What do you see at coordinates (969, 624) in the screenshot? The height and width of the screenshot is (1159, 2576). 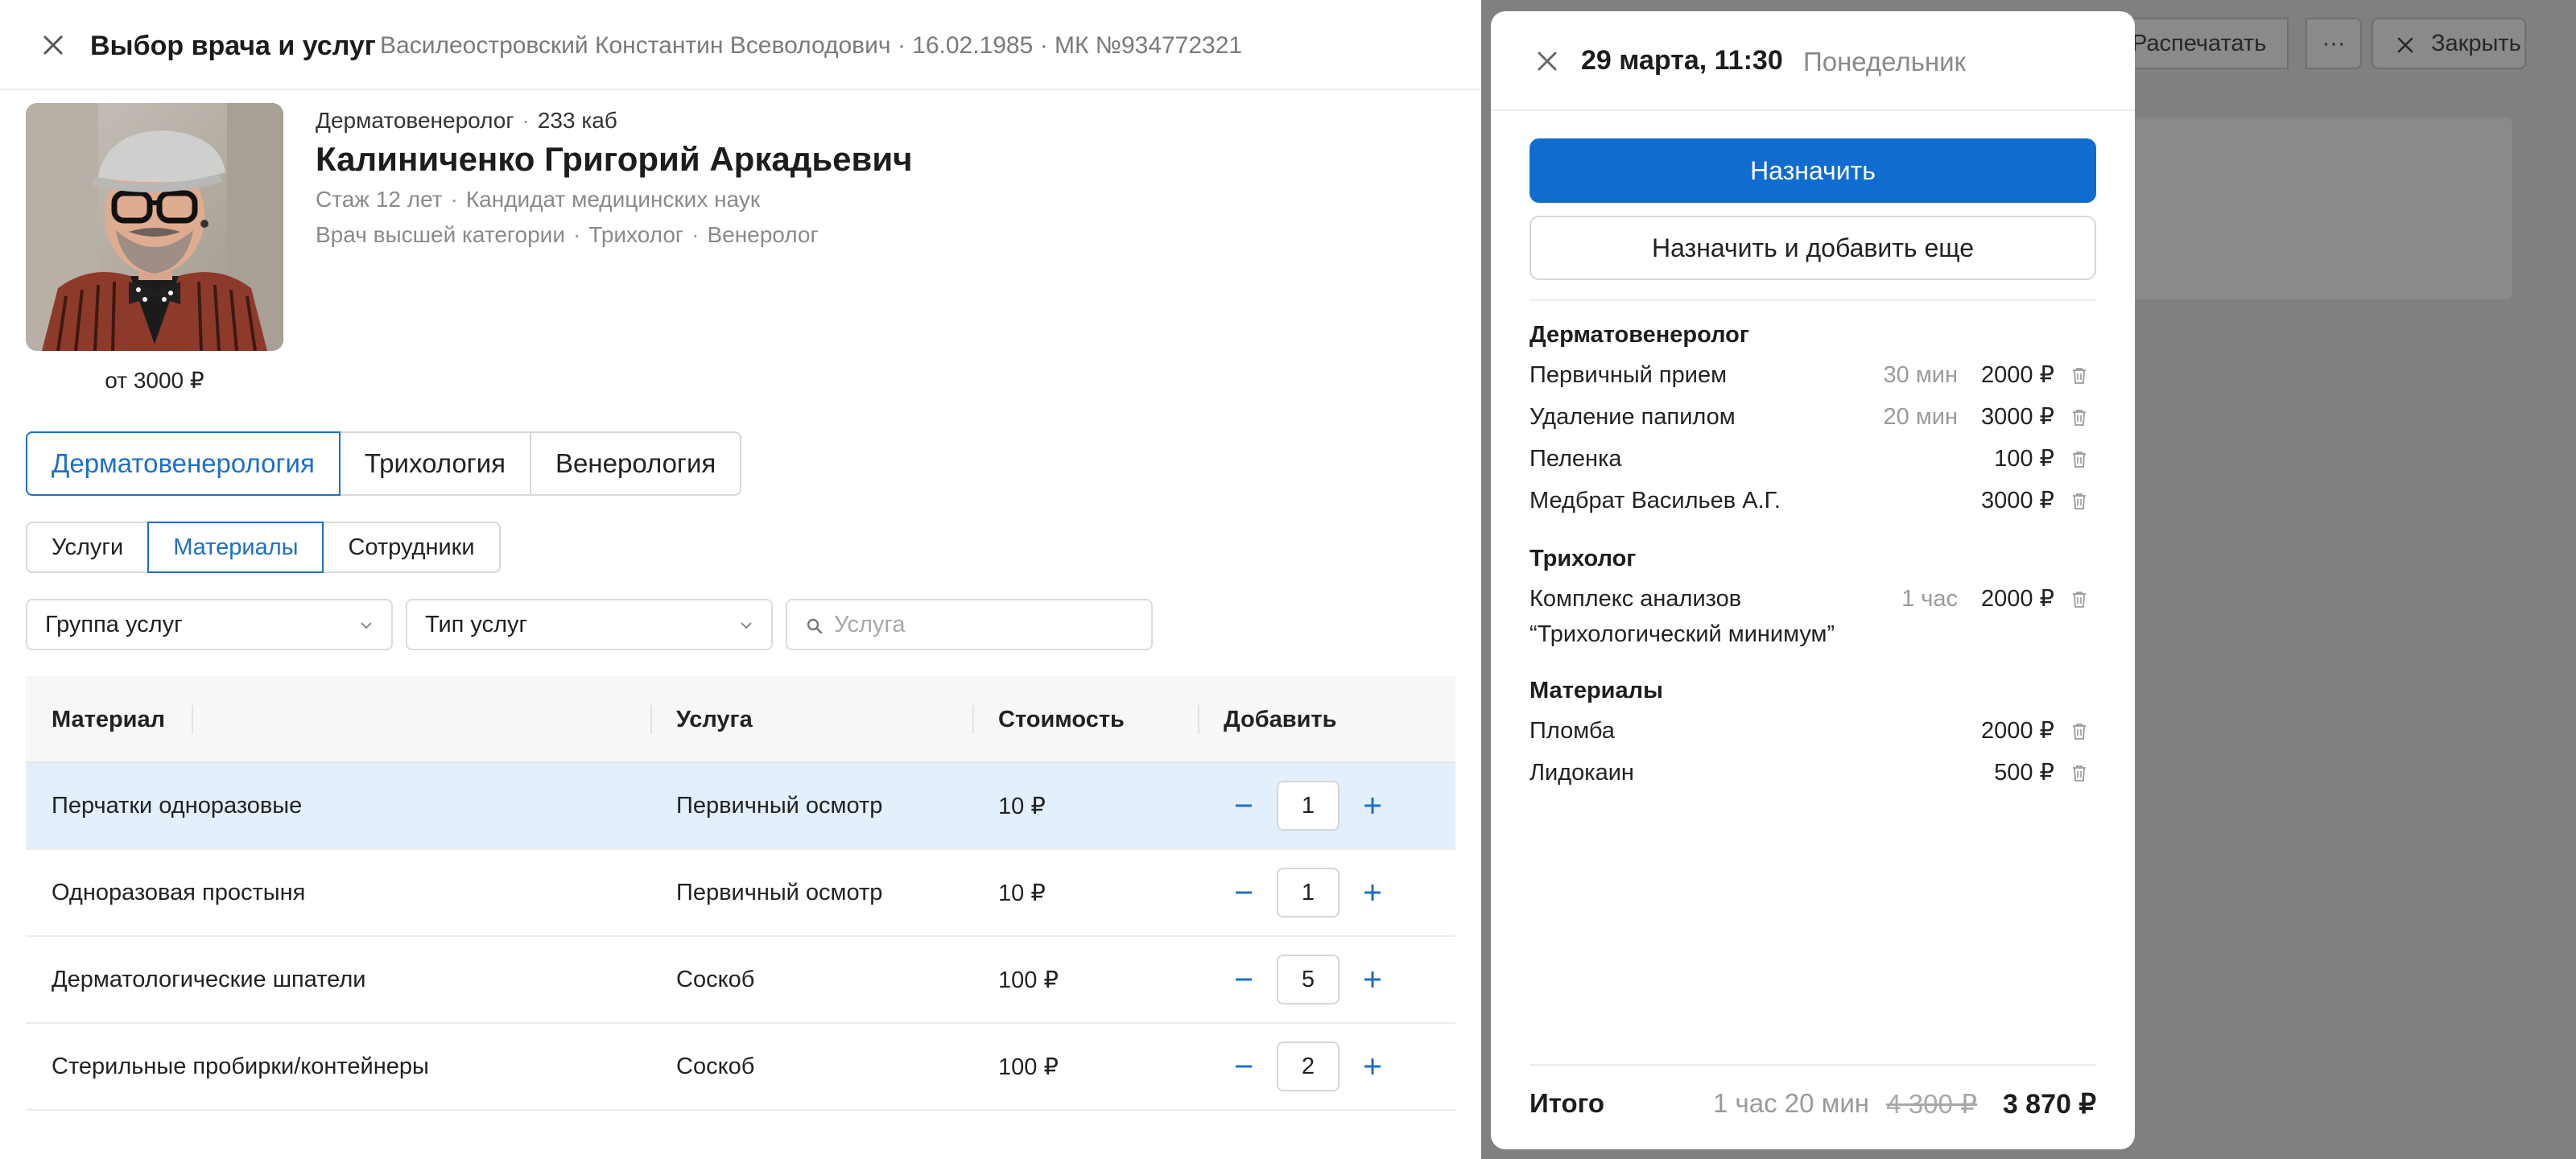 I see `service-search-input: Услуга` at bounding box center [969, 624].